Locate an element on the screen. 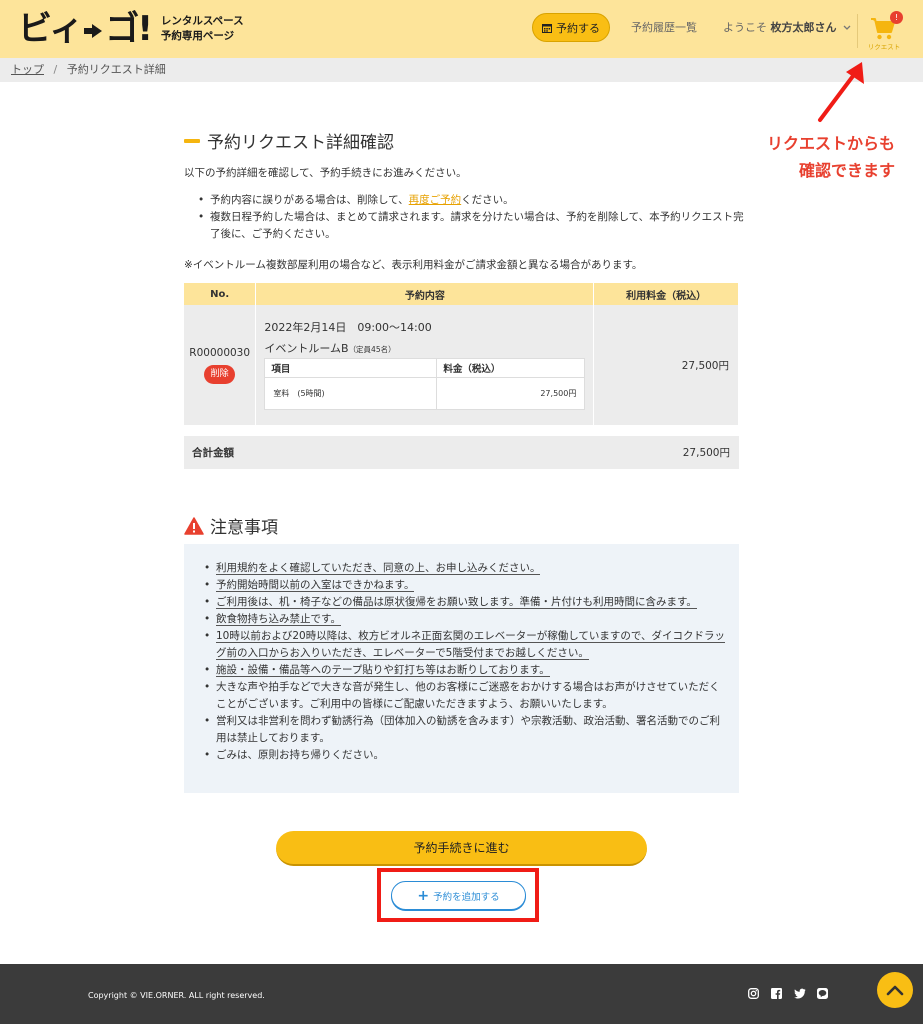 The image size is (923, 1024). annotation-line2: 確認できます is located at coordinates (846, 170).